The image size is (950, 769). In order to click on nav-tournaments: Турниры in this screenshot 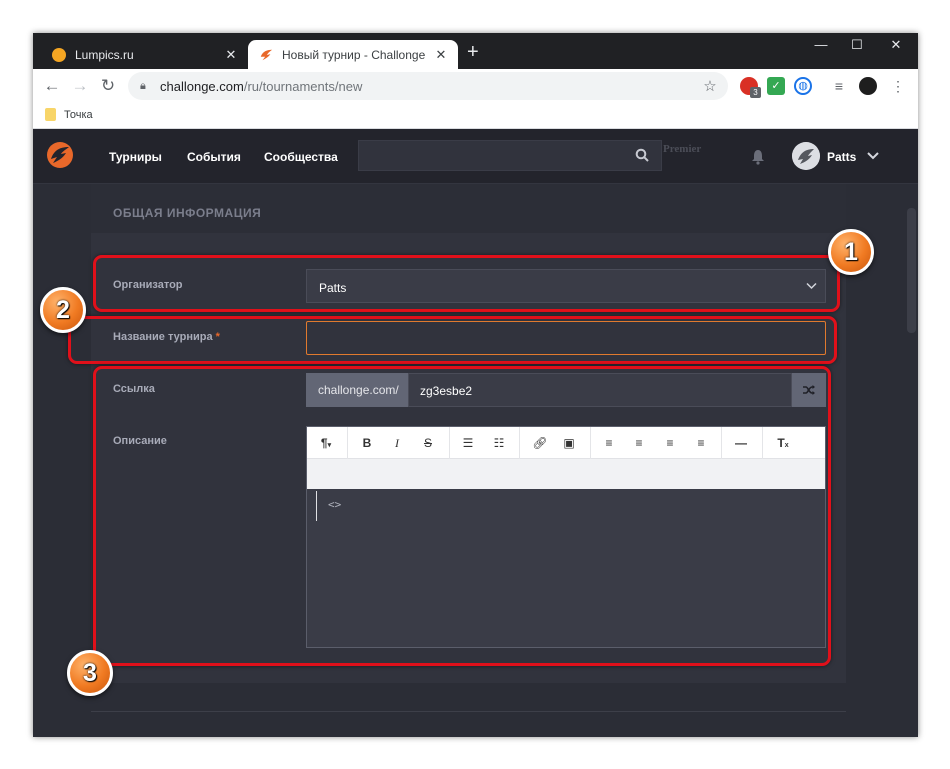, I will do `click(135, 157)`.